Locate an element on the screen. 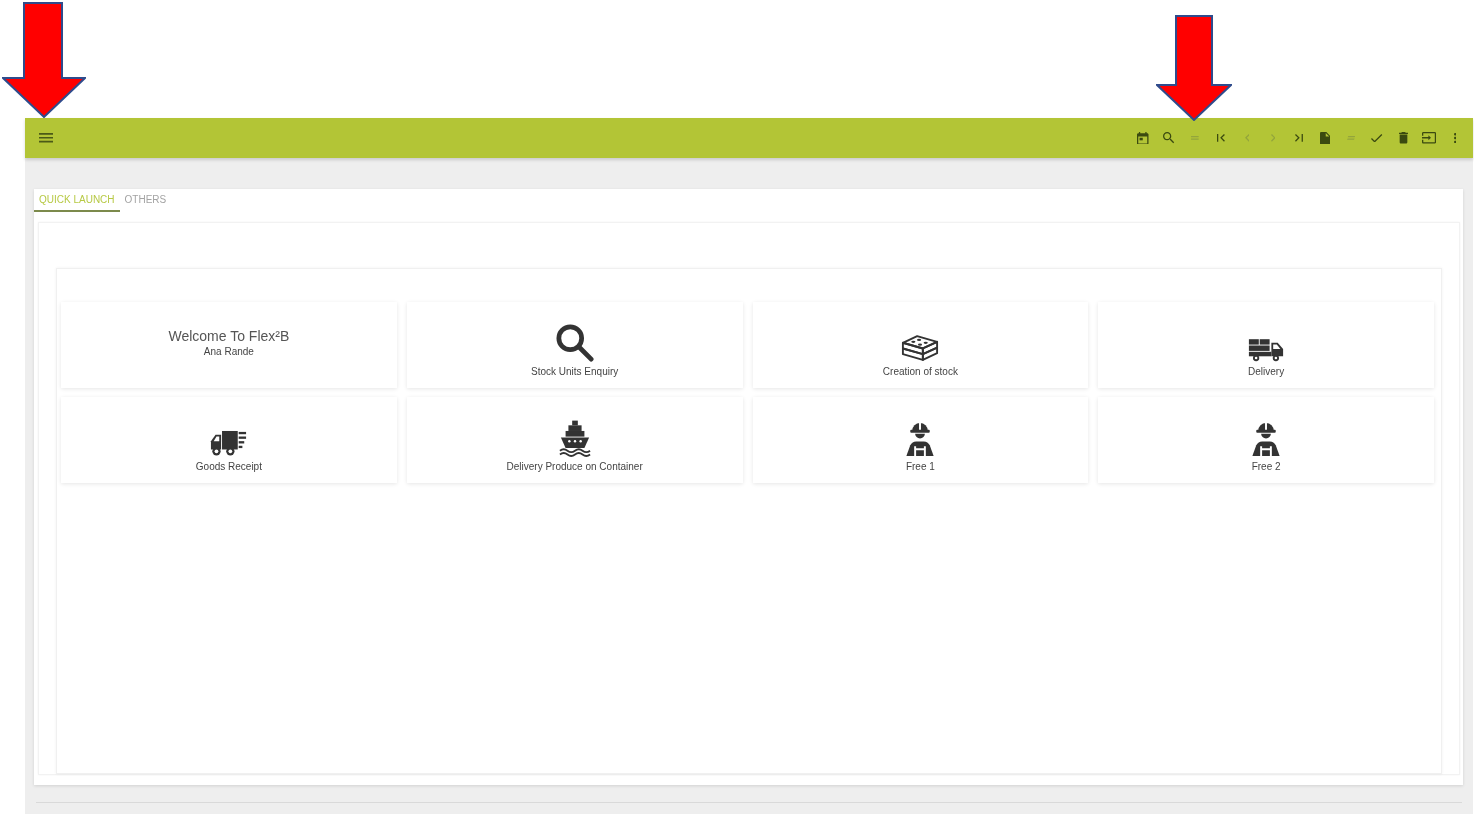 The width and height of the screenshot is (1474, 814). launch-tile: Free 1 is located at coordinates (920, 440).